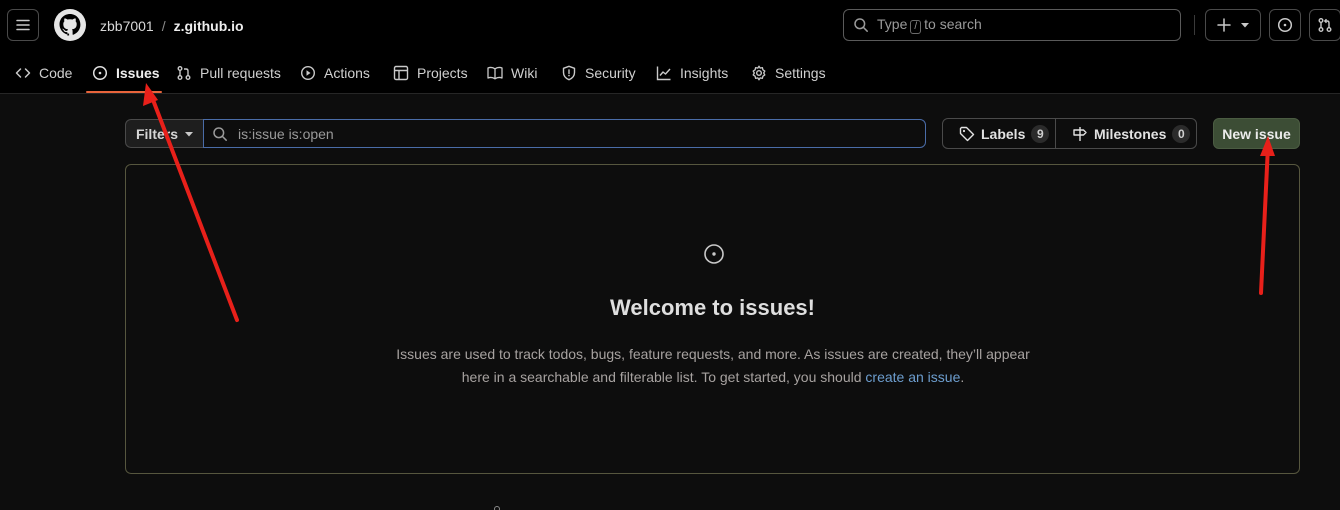  Describe the element at coordinates (56, 73) in the screenshot. I see `tab-label: Code` at that location.